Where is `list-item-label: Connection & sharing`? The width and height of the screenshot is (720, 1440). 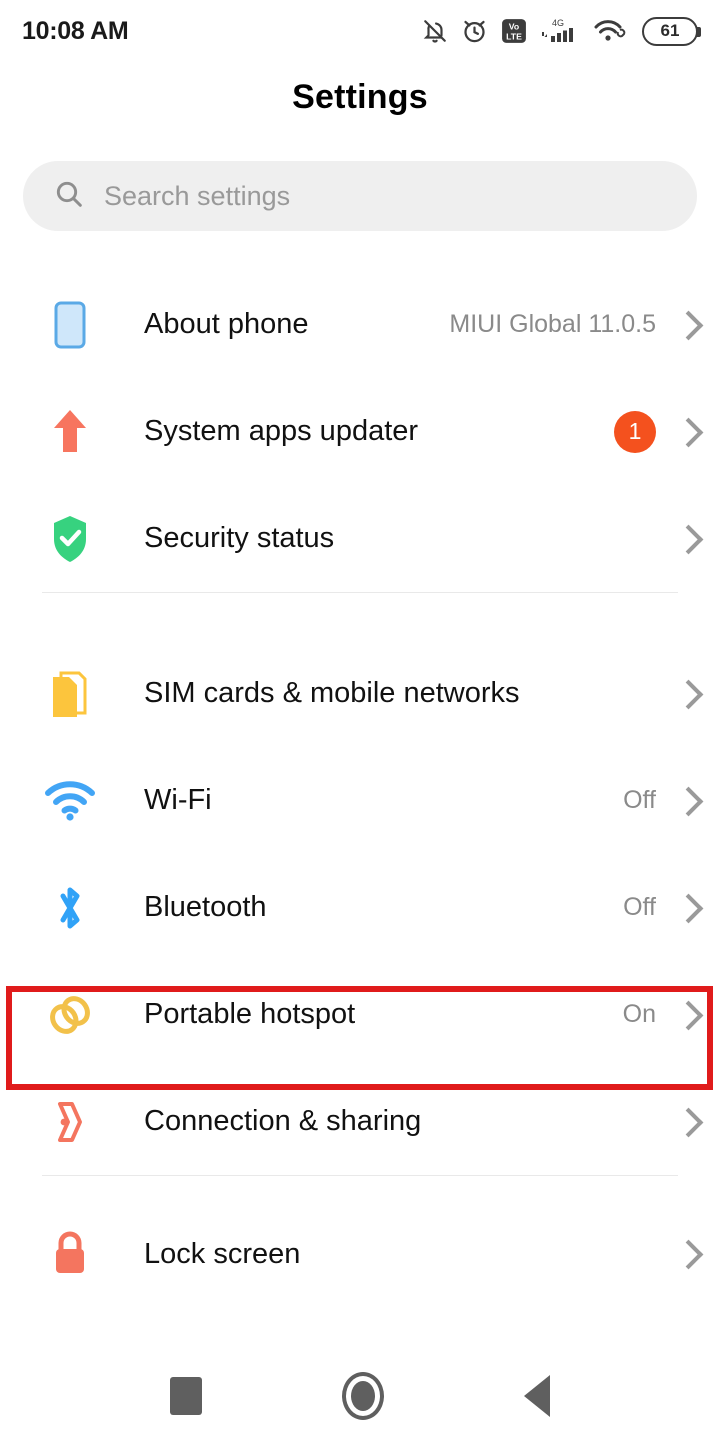 list-item-label: Connection & sharing is located at coordinates (283, 1121).